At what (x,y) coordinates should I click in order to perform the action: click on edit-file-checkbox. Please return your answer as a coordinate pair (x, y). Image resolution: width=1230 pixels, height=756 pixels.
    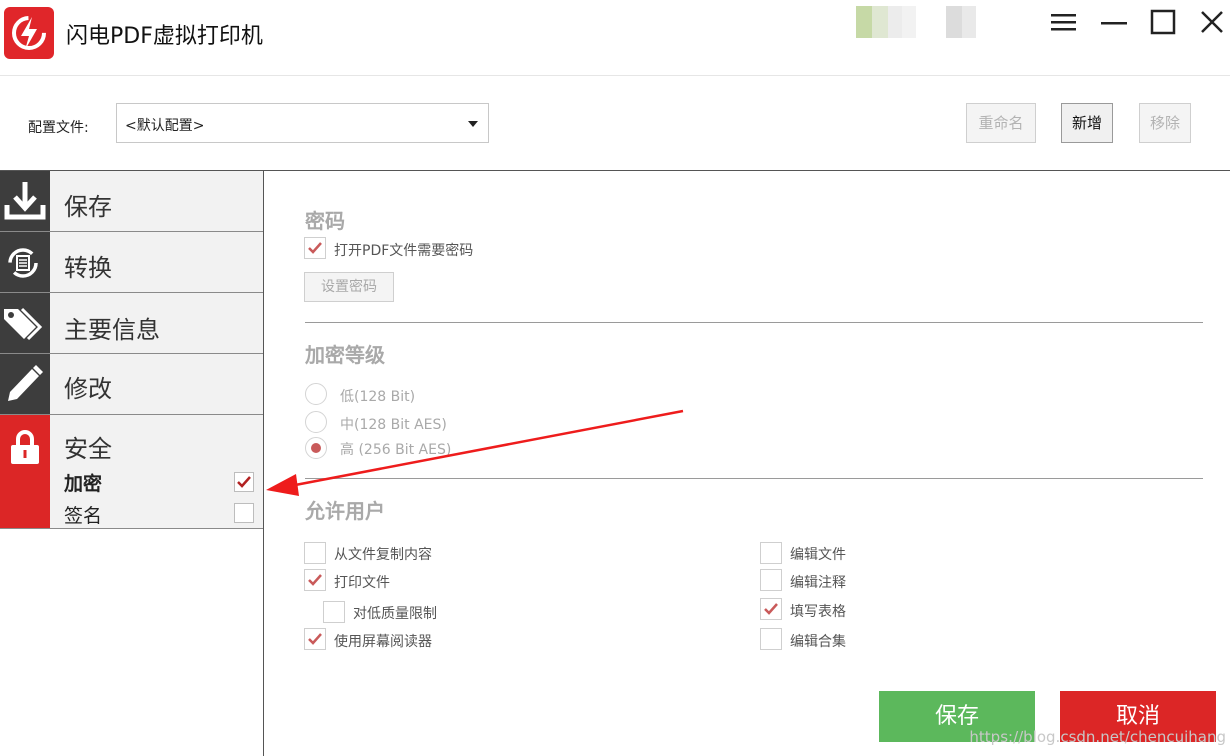
    Looking at the image, I should click on (771, 553).